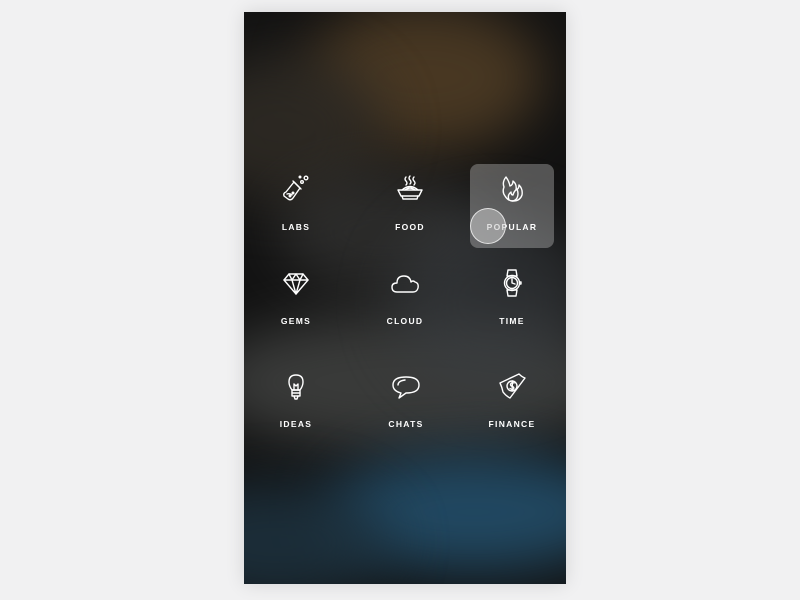 The width and height of the screenshot is (800, 600). I want to click on diamond-icon, so click(296, 283).